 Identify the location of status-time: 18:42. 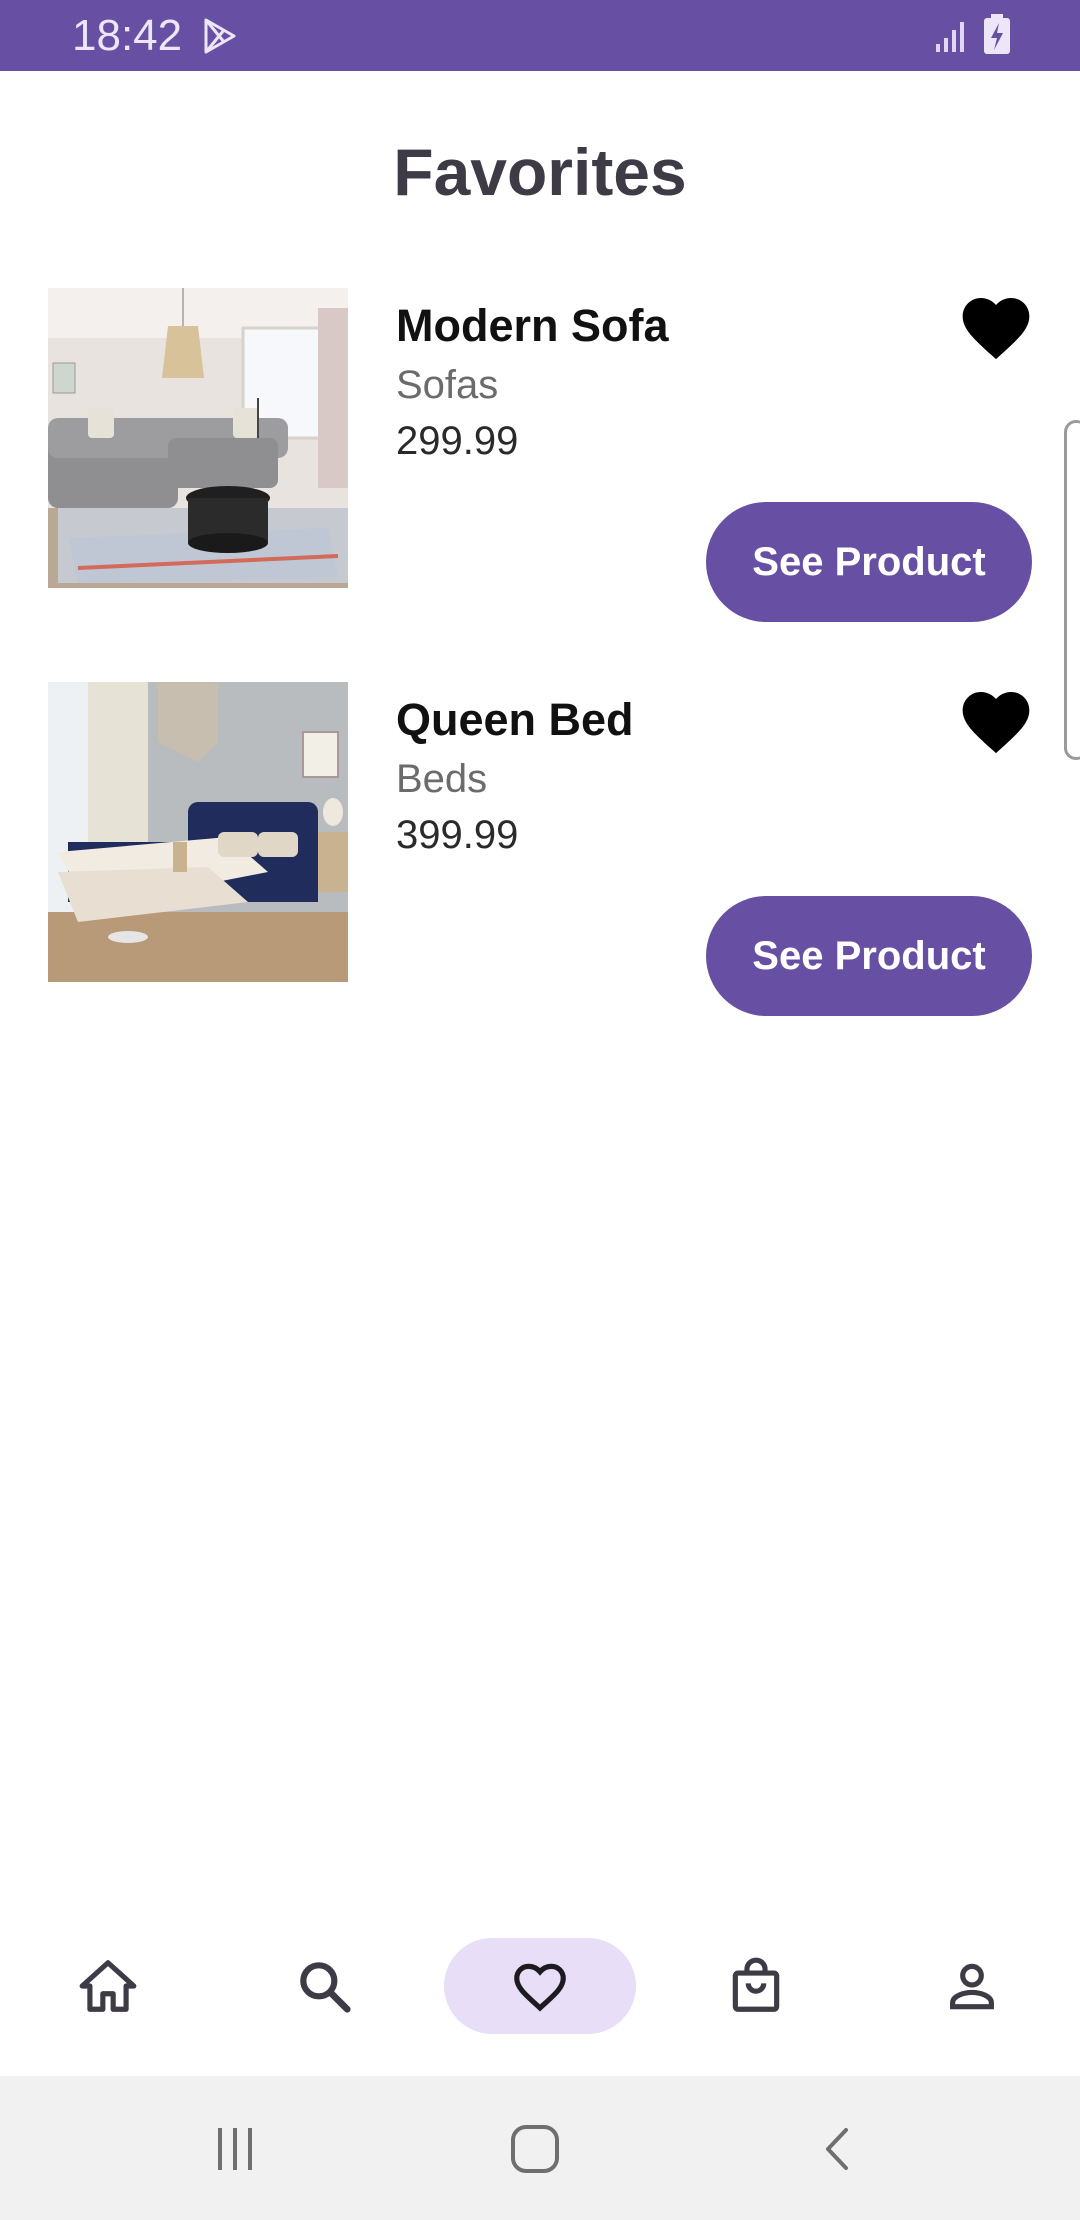
(127, 35).